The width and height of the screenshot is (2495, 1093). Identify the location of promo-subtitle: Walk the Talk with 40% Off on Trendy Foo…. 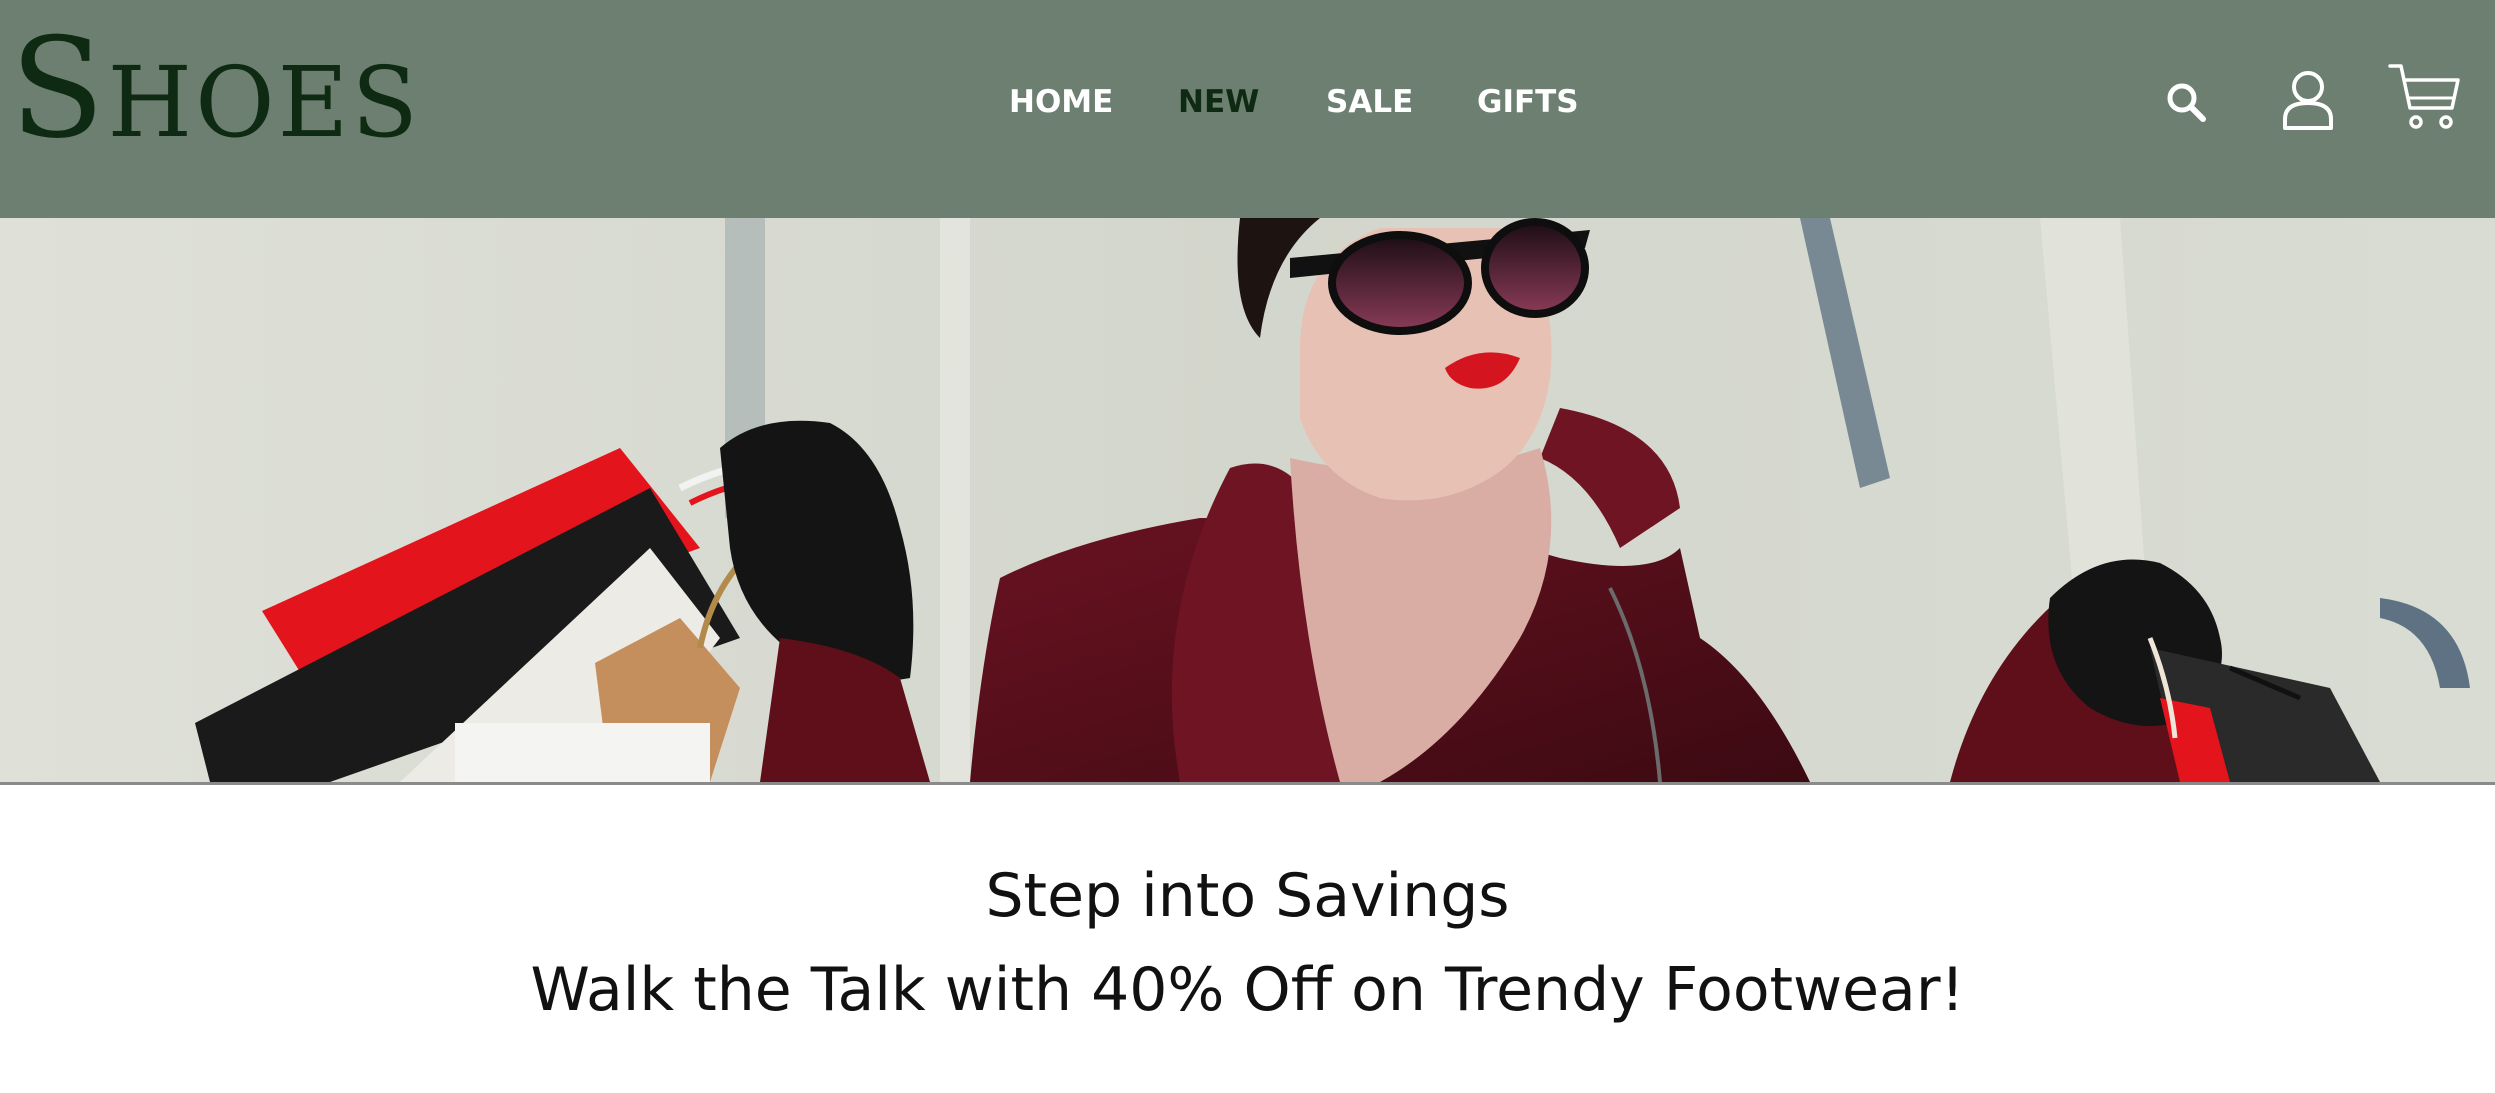
(1247, 990).